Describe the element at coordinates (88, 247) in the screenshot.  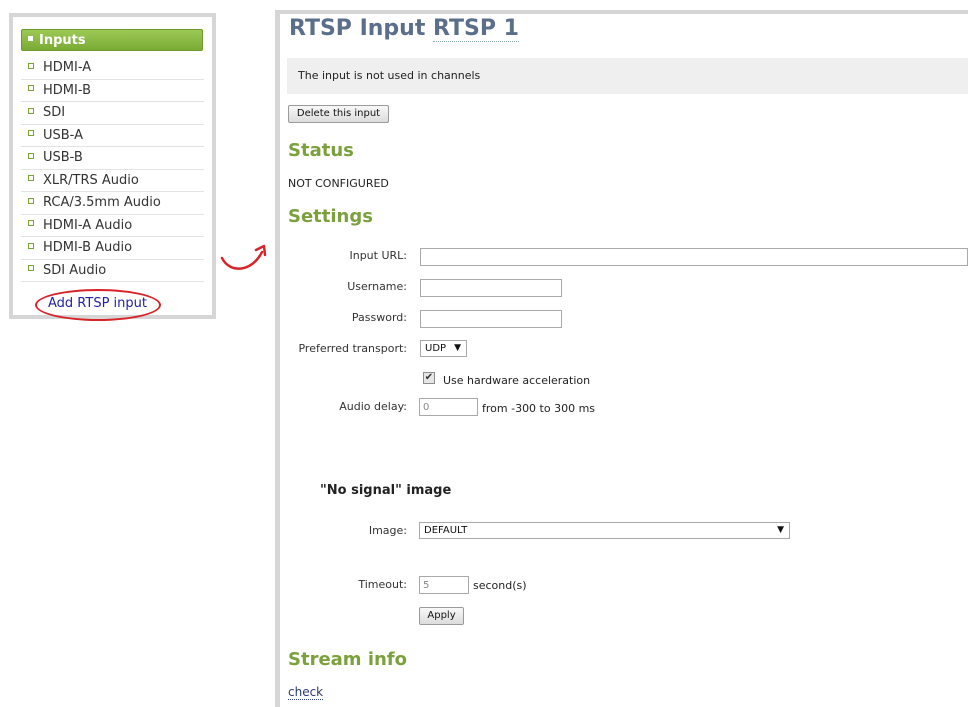
I see `sidebar-item-label: HDMI-B Audio` at that location.